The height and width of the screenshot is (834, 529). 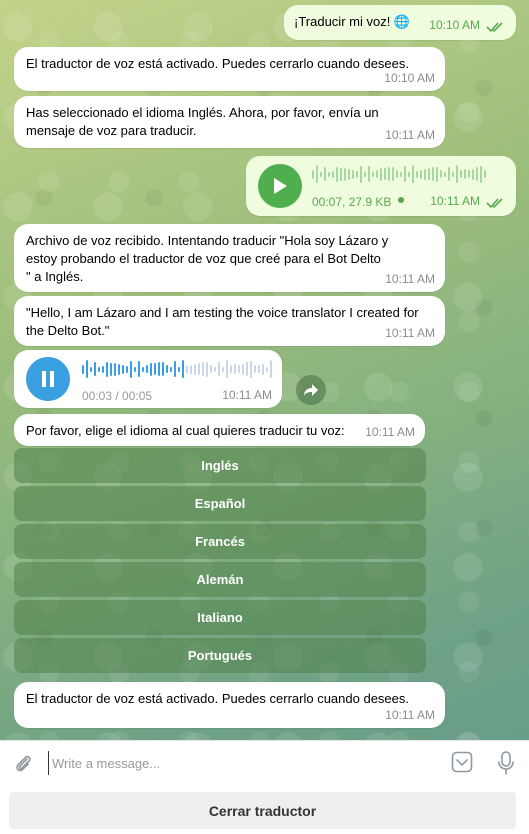 What do you see at coordinates (220, 503) in the screenshot?
I see `keyboard-button-espanol: Español` at bounding box center [220, 503].